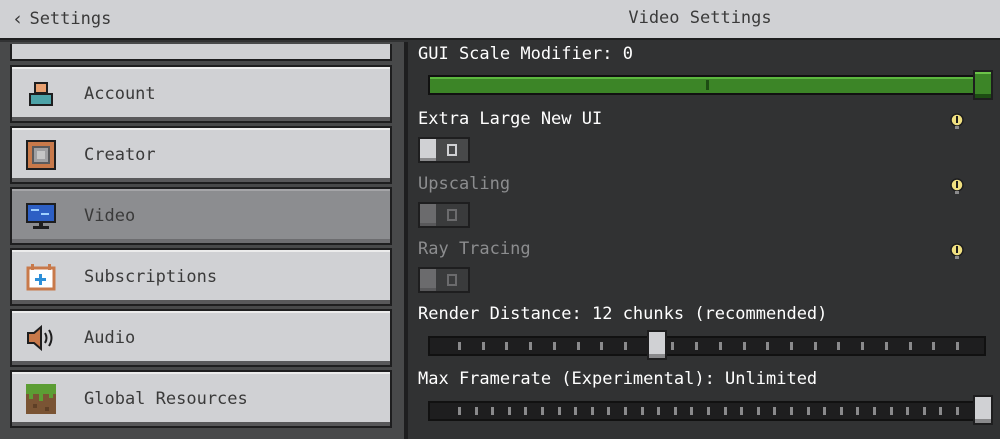  Describe the element at coordinates (120, 155) in the screenshot. I see `sidebar-item-label: Creator` at that location.